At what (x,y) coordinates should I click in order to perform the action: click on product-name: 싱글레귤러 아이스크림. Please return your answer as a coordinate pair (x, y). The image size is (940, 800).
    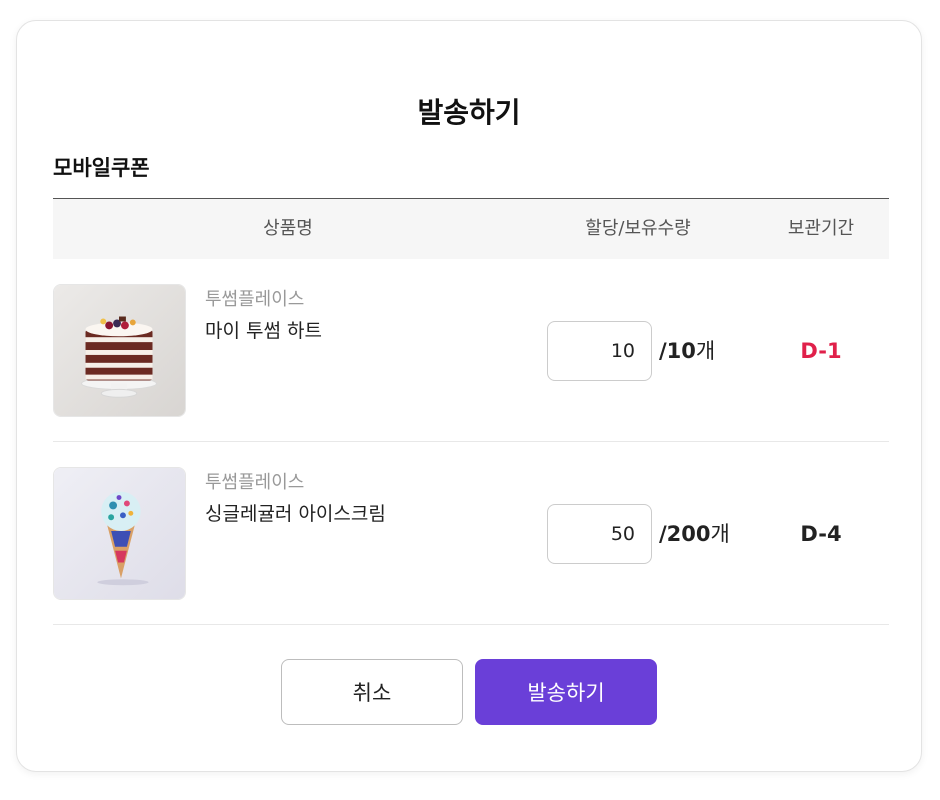
    Looking at the image, I should click on (295, 514).